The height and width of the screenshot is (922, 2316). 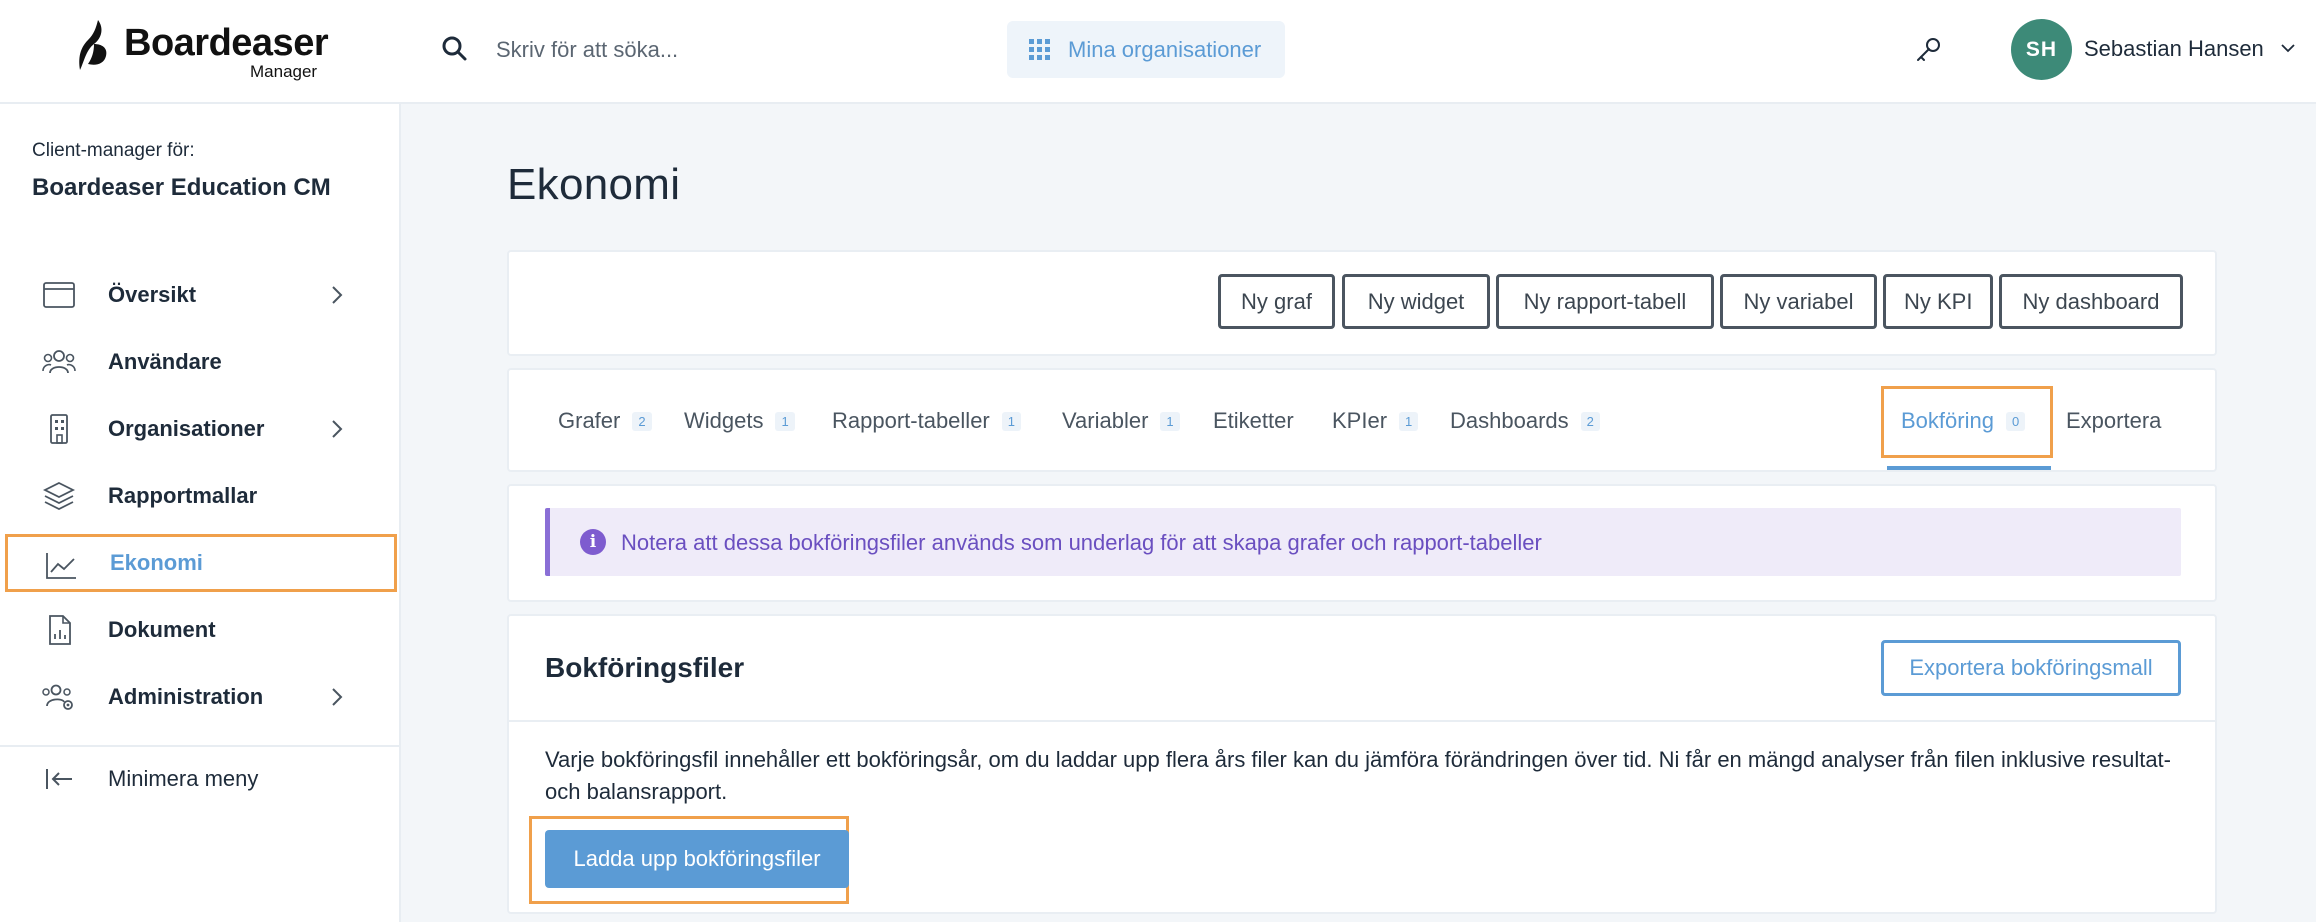 I want to click on sidebar-item-label: Rapportmallar, so click(x=183, y=495).